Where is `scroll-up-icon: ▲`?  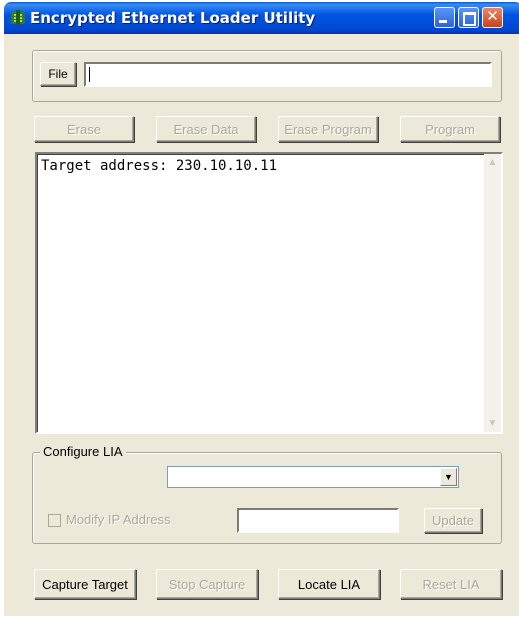 scroll-up-icon: ▲ is located at coordinates (492, 162).